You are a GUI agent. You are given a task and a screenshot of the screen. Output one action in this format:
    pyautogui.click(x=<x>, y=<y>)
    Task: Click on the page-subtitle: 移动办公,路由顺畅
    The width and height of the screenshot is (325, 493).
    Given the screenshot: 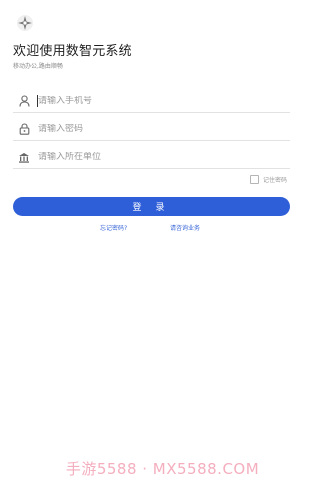 What is the action you would take?
    pyautogui.click(x=38, y=66)
    